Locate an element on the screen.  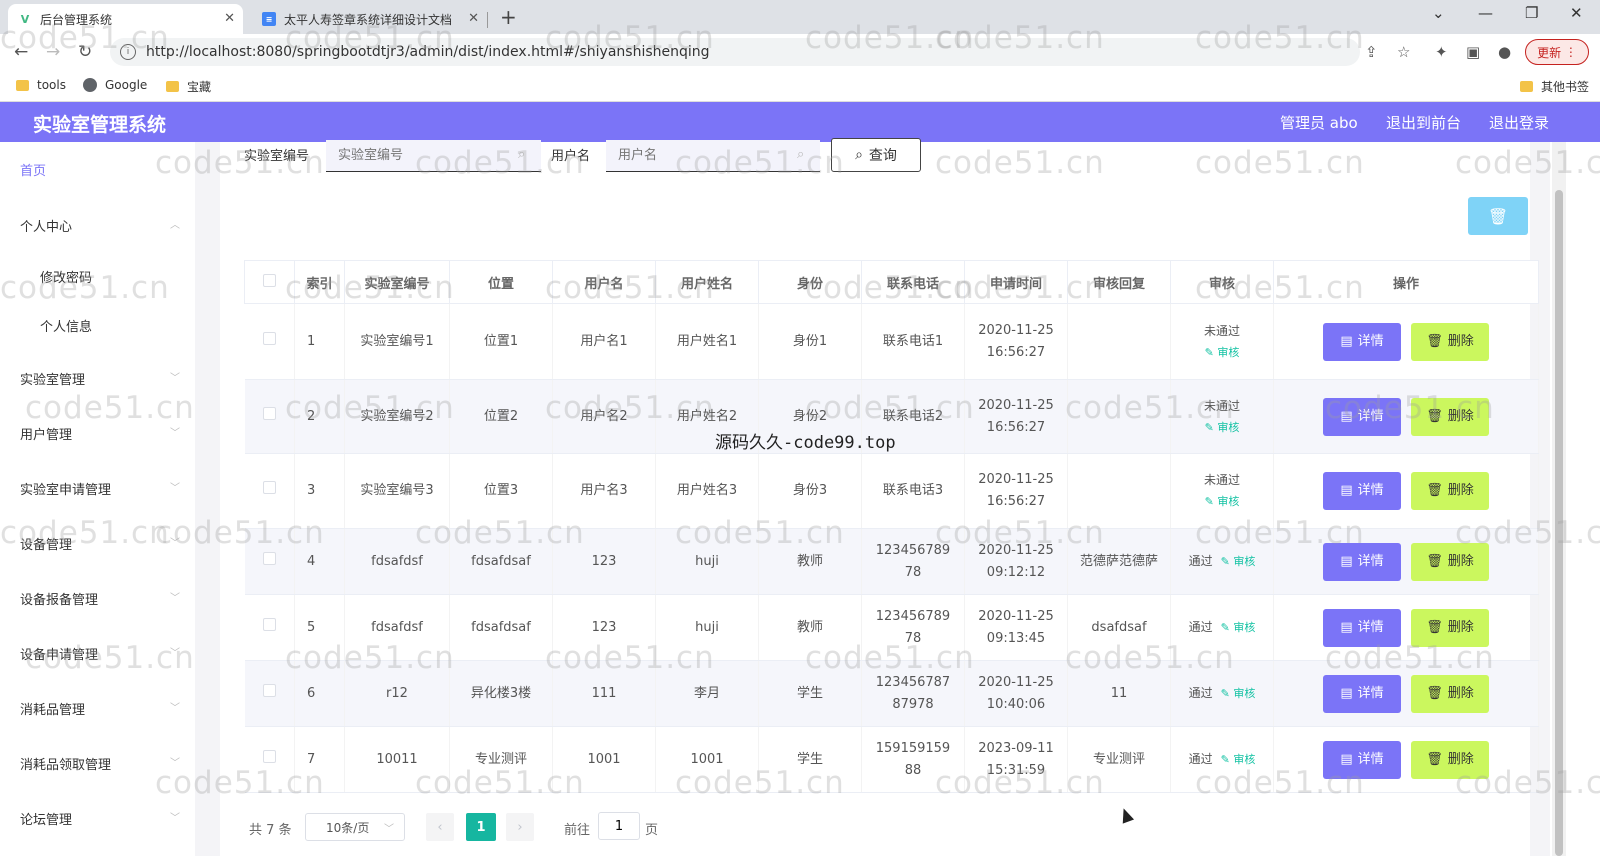
logout-link: 退出登录 is located at coordinates (1519, 122).